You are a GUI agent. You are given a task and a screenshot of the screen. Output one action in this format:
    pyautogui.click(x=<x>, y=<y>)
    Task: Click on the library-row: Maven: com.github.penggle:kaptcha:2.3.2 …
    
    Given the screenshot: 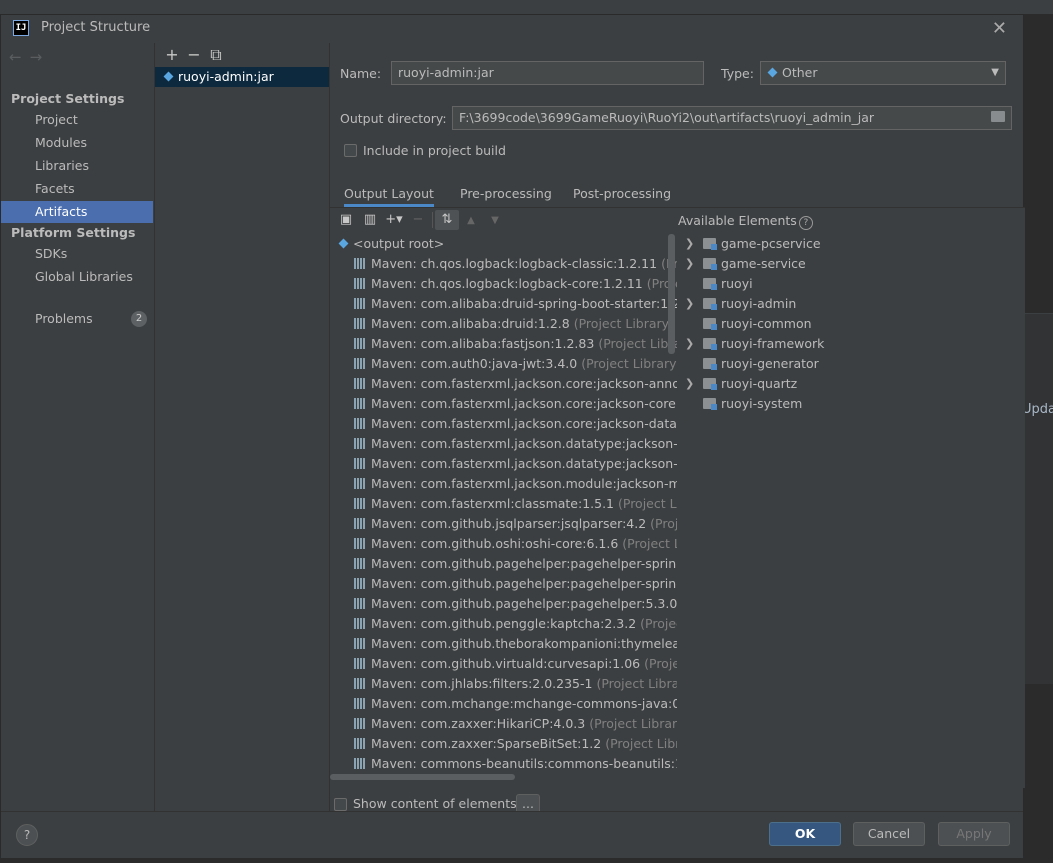 What is the action you would take?
    pyautogui.click(x=503, y=624)
    